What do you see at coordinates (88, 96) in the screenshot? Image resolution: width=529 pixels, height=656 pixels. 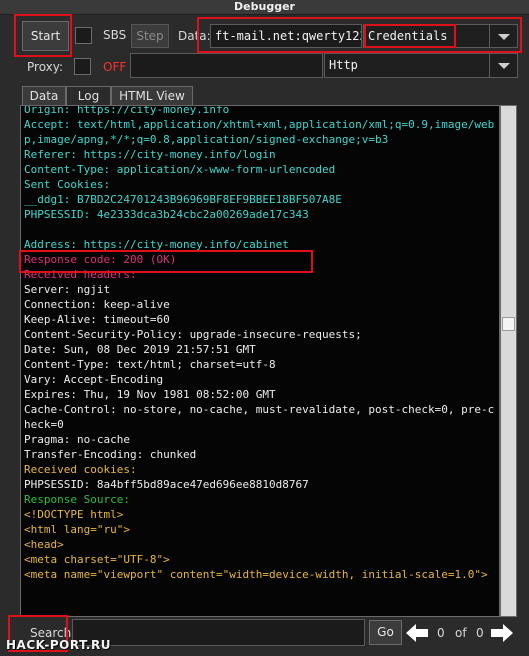 I see `tab-log: Log` at bounding box center [88, 96].